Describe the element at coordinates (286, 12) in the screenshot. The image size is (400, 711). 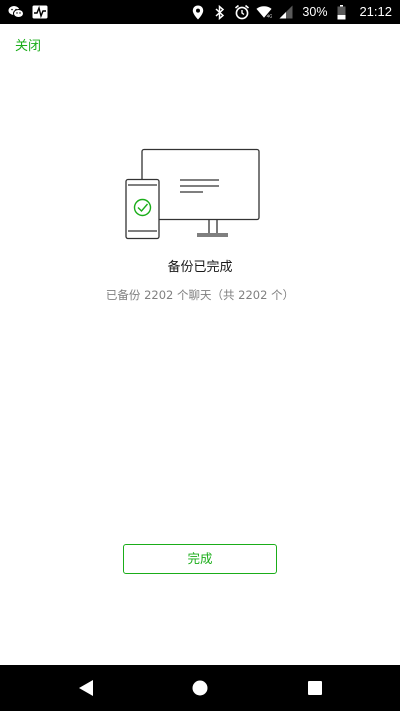
I see `signal-icon` at that location.